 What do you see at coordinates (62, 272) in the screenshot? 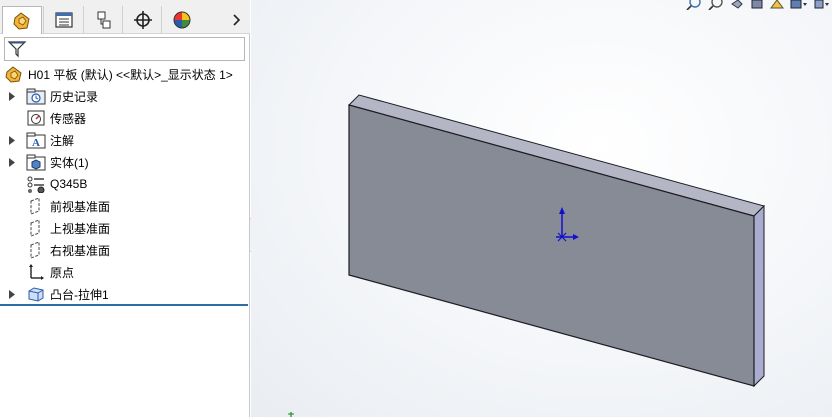
I see `tree-item-label: 原点` at bounding box center [62, 272].